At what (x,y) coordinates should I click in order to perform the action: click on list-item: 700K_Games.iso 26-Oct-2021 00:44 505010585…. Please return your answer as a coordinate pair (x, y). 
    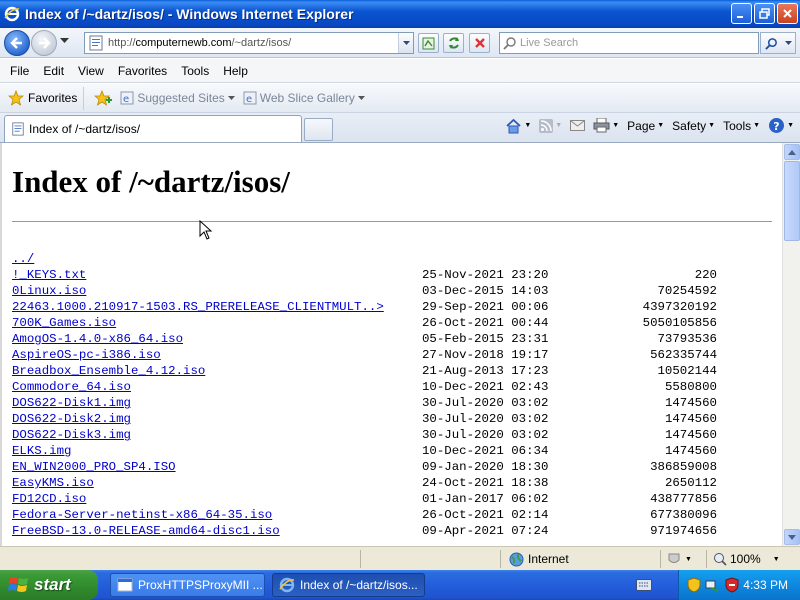
    Looking at the image, I should click on (392, 323).